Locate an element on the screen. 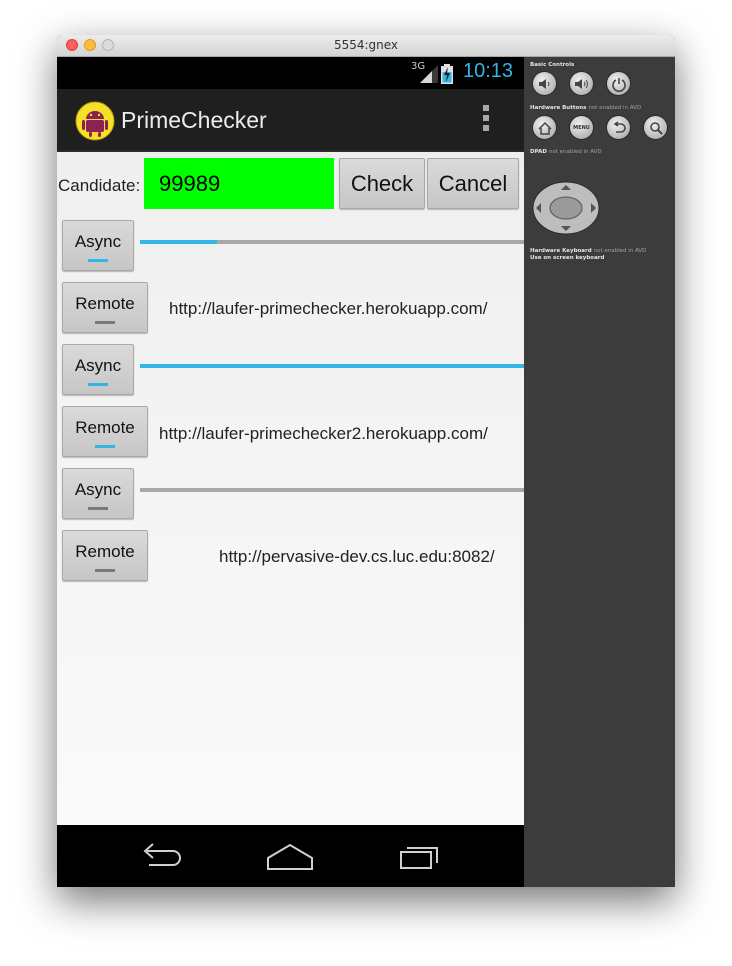 This screenshot has width=732, height=966. dpad-heading: DPAD not enabled in AVD is located at coordinates (566, 152).